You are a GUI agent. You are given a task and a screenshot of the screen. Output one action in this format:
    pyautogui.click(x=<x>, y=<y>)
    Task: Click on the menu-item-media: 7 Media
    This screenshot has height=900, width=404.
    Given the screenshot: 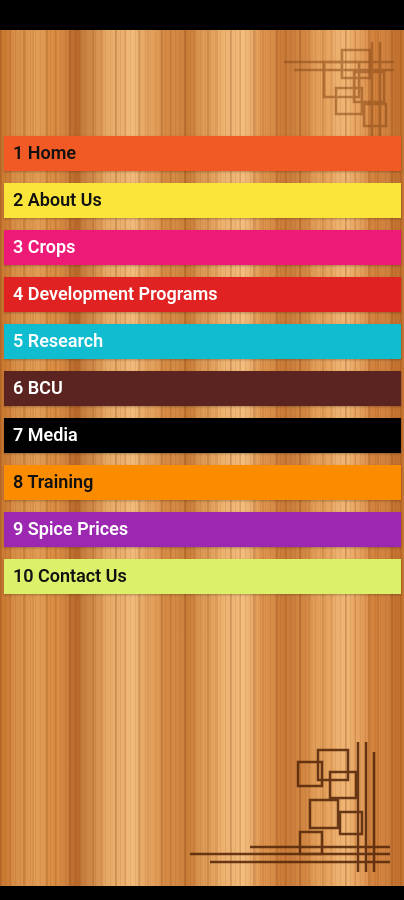 What is the action you would take?
    pyautogui.click(x=202, y=435)
    